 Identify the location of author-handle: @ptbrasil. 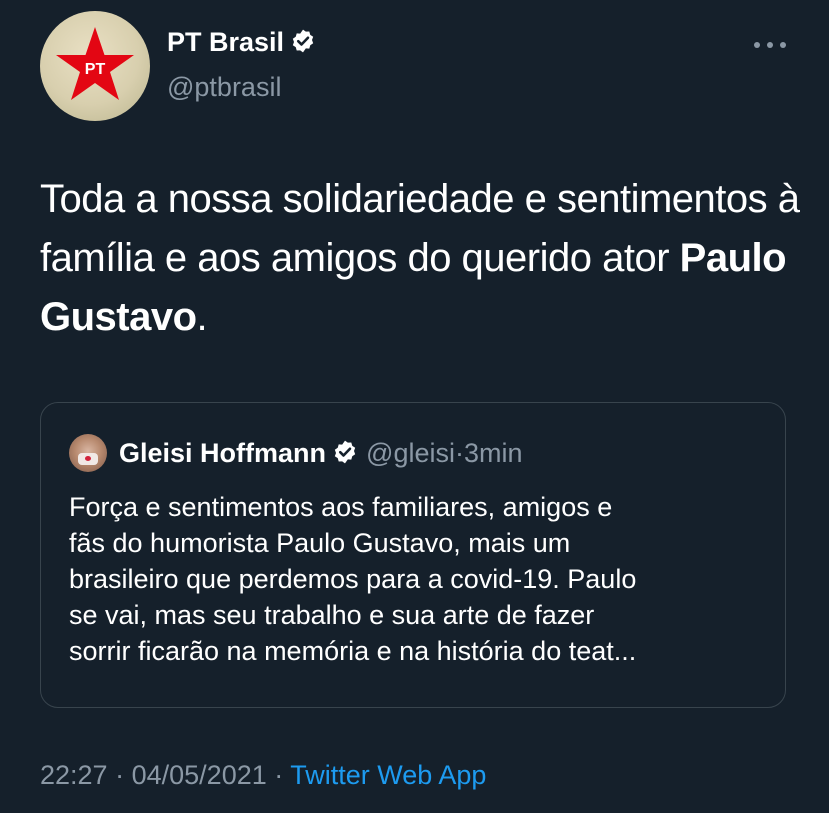
(224, 87).